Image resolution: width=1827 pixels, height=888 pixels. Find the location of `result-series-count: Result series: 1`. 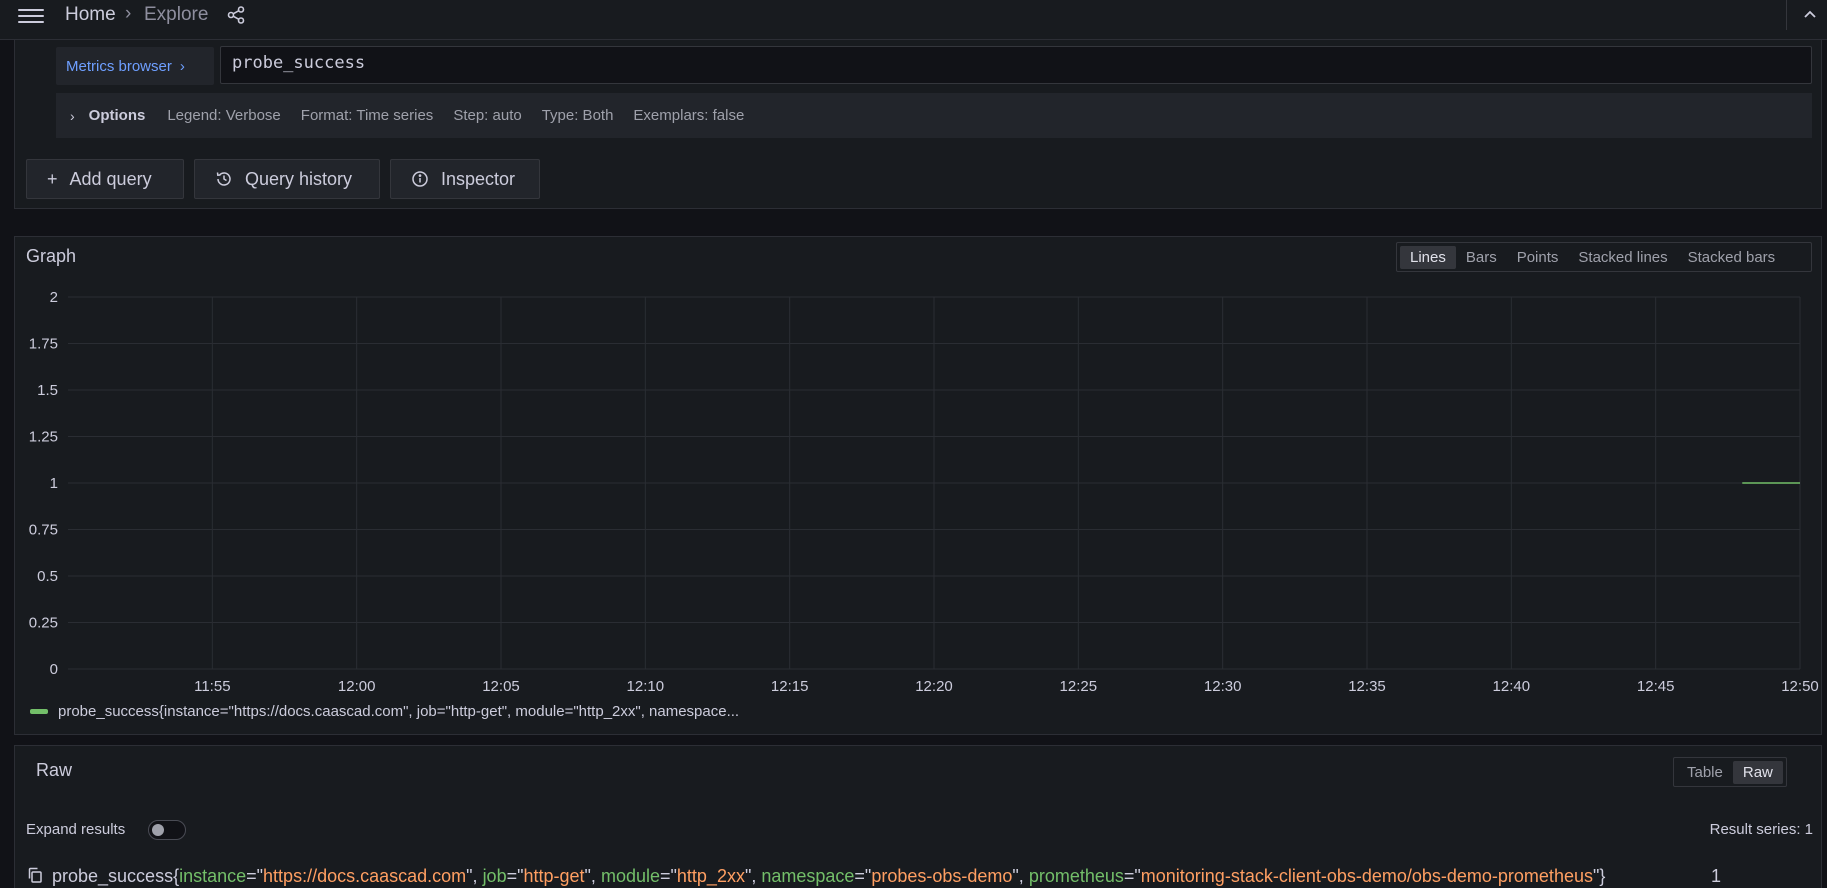

result-series-count: Result series: 1 is located at coordinates (1761, 829).